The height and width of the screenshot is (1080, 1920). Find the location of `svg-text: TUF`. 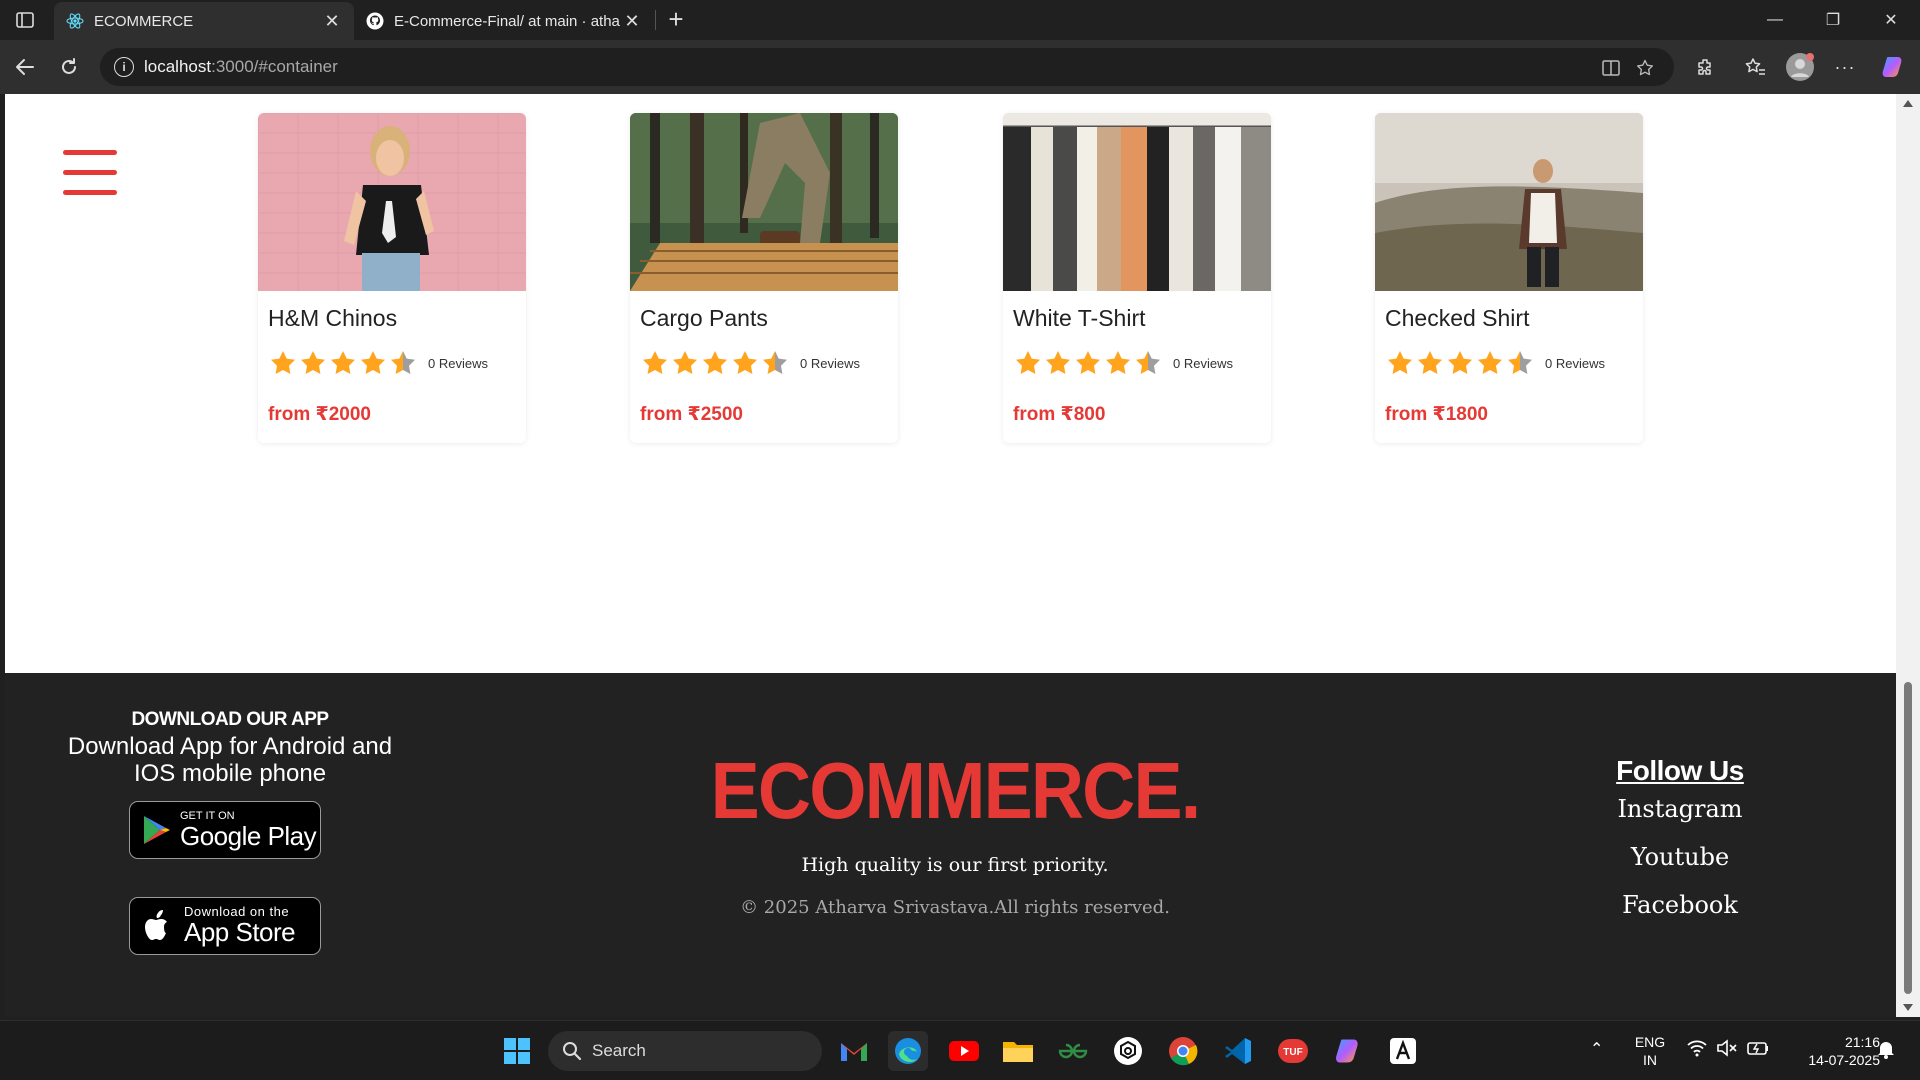

svg-text: TUF is located at coordinates (1292, 1052).